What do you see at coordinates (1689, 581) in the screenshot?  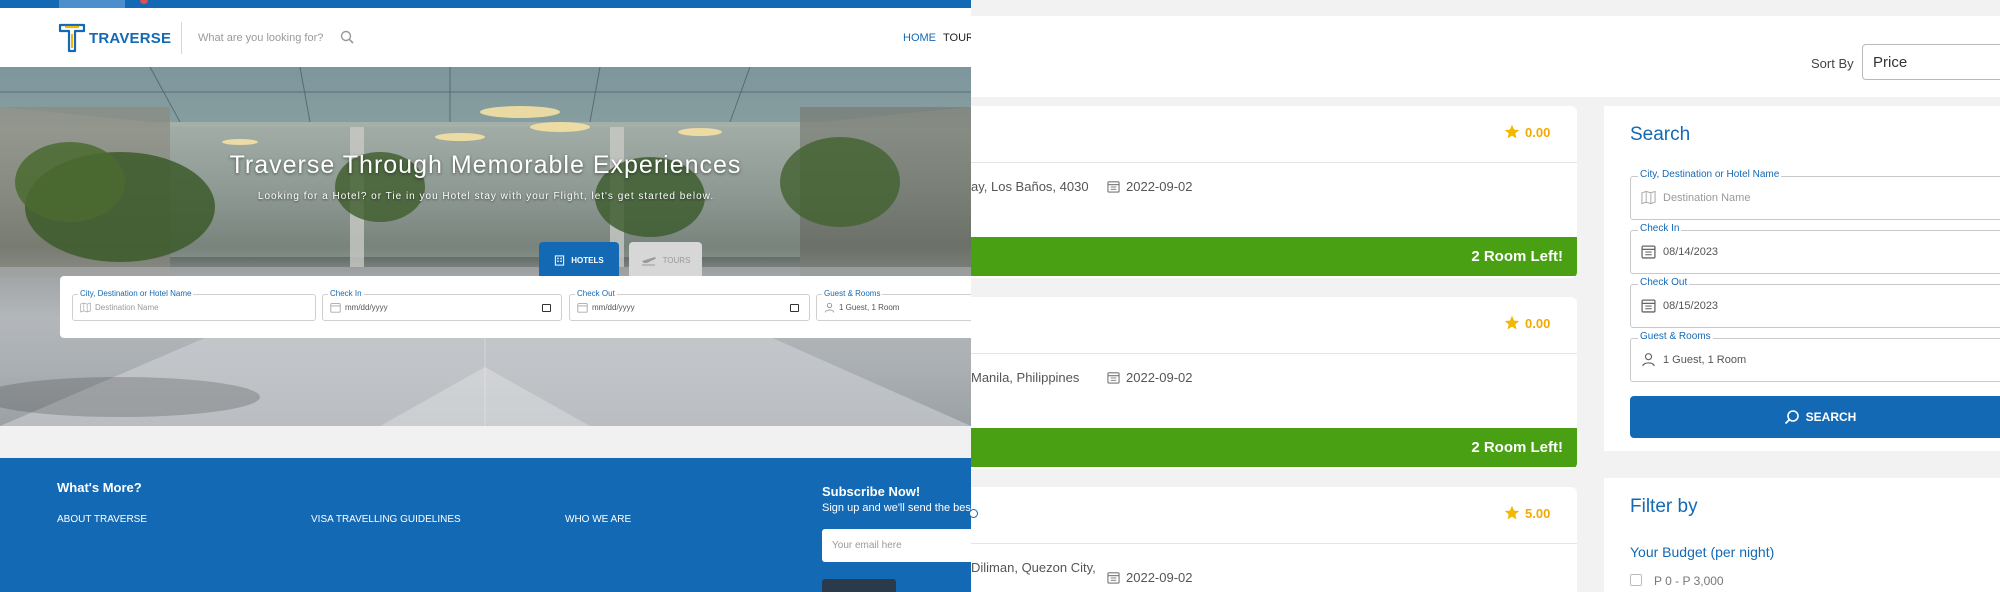 I see `budget-option-label: P 0 - P 3,000` at bounding box center [1689, 581].